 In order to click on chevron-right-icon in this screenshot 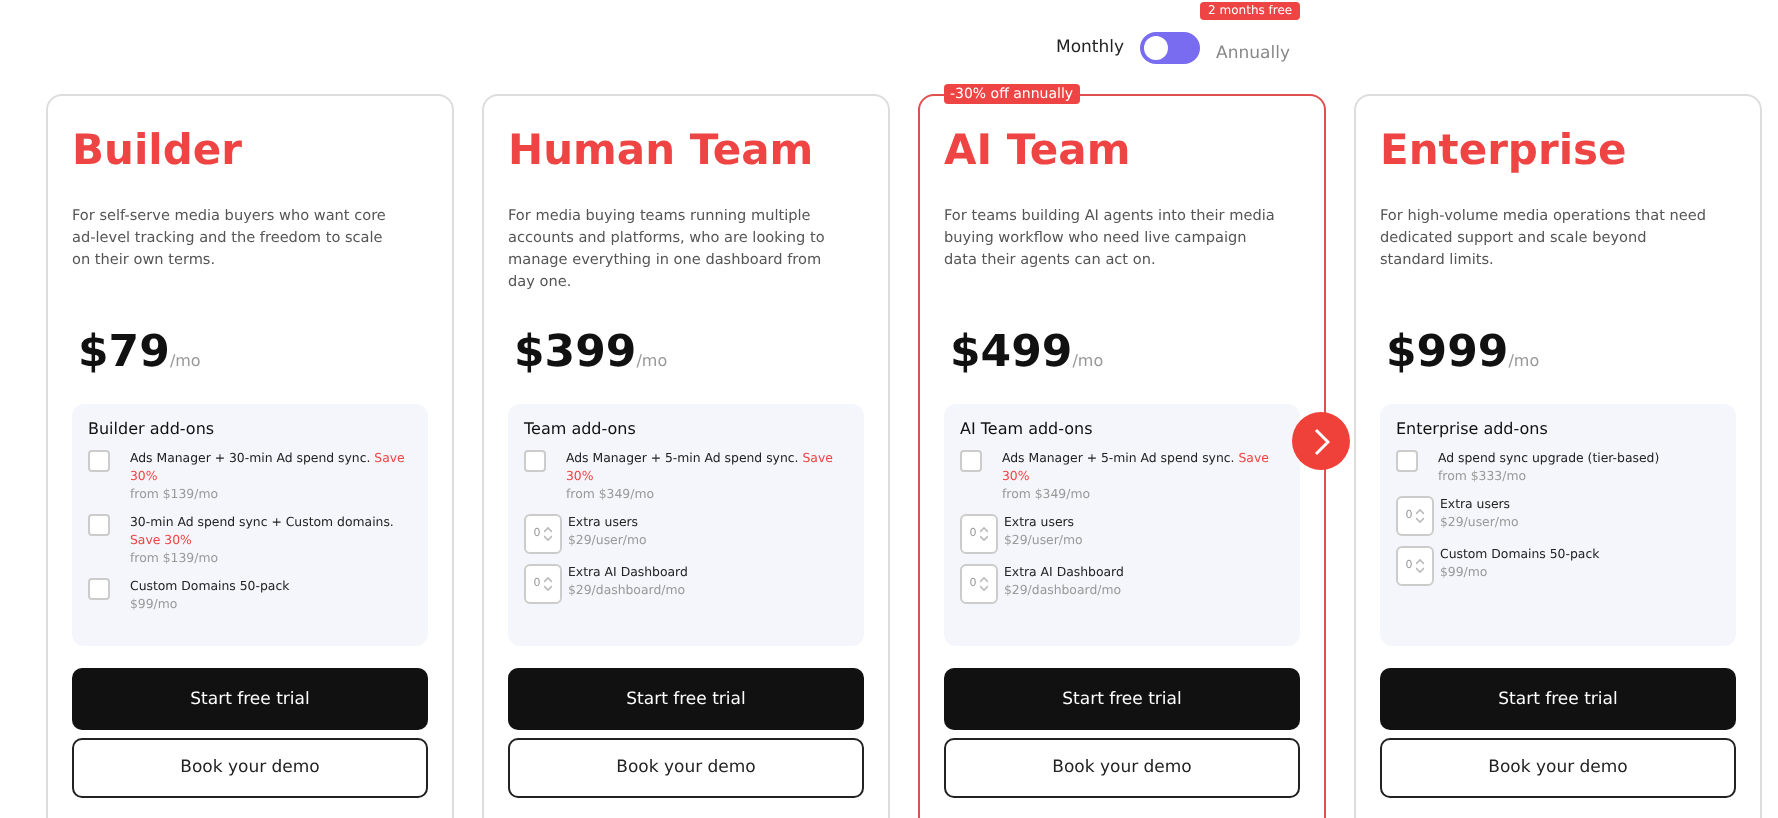, I will do `click(1321, 441)`.